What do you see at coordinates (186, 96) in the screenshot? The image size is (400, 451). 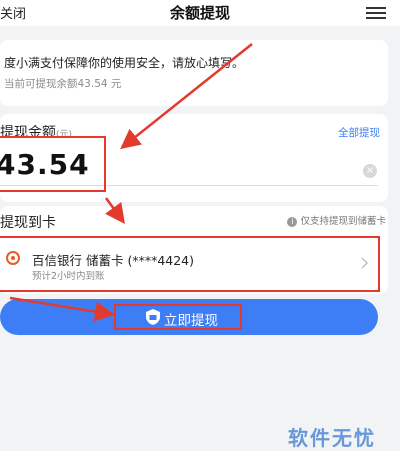 I see `arrow-to-amount` at bounding box center [186, 96].